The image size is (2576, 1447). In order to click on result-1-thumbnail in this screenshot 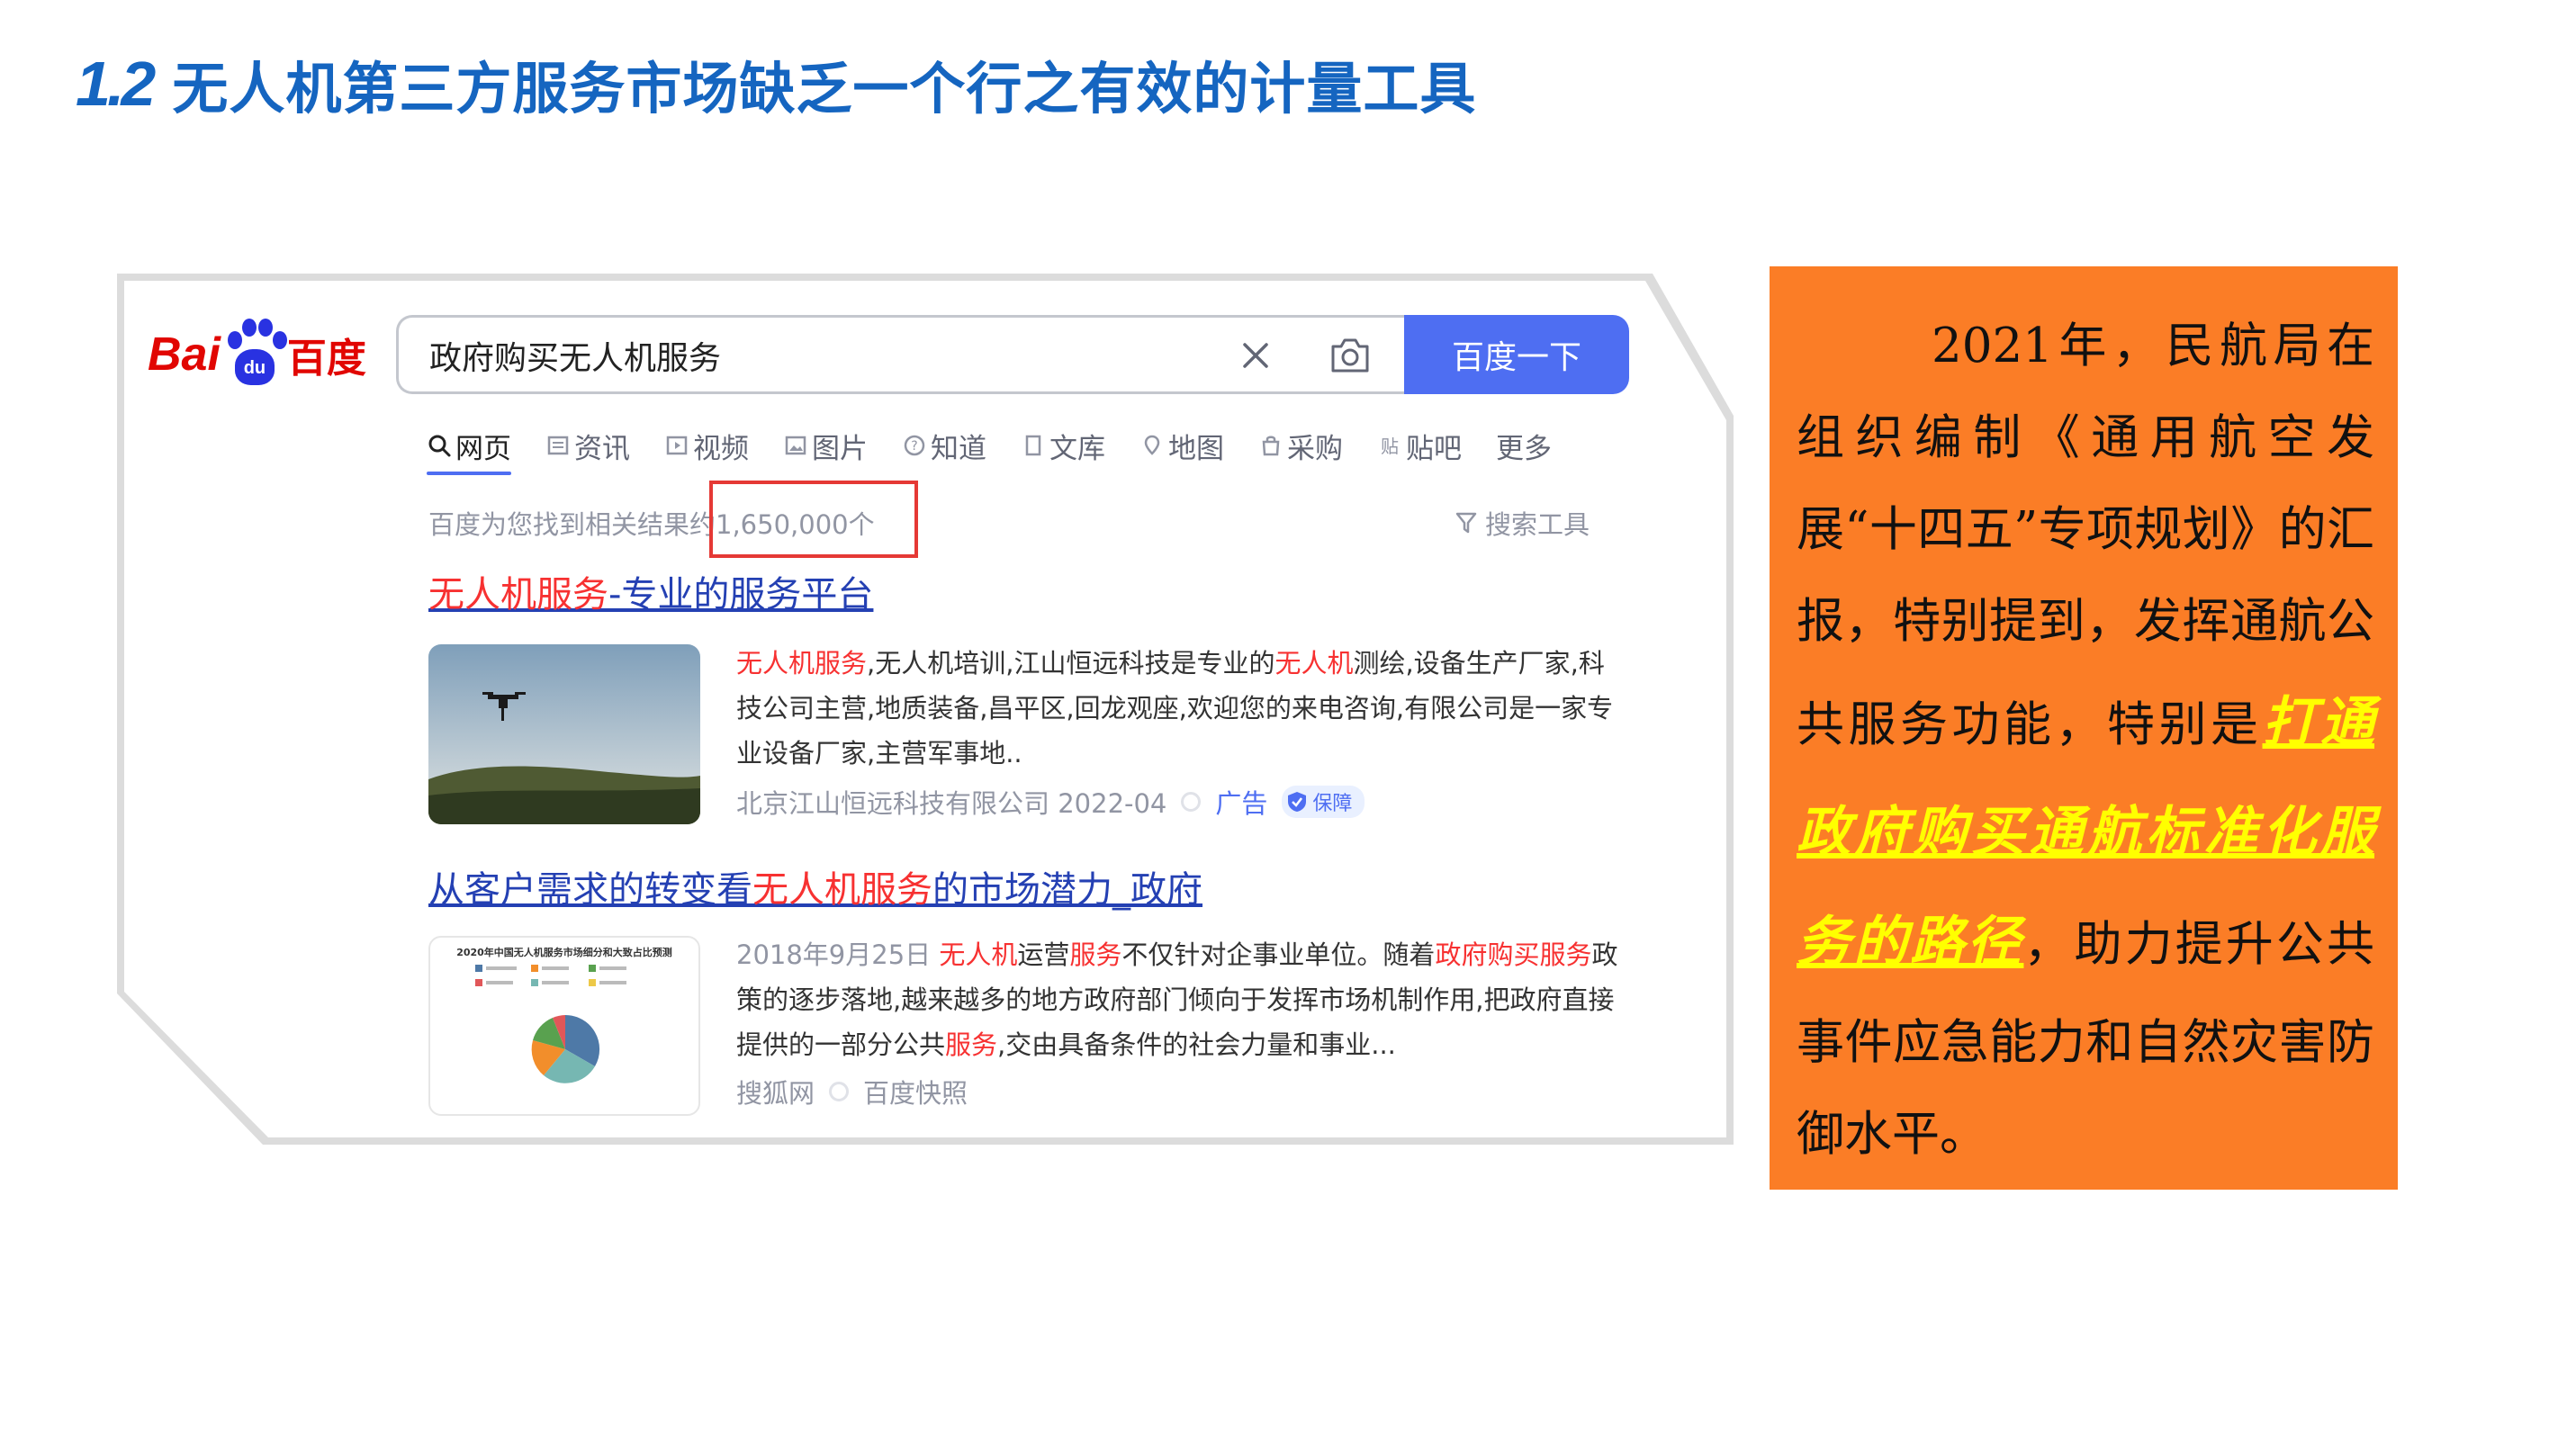, I will do `click(564, 734)`.